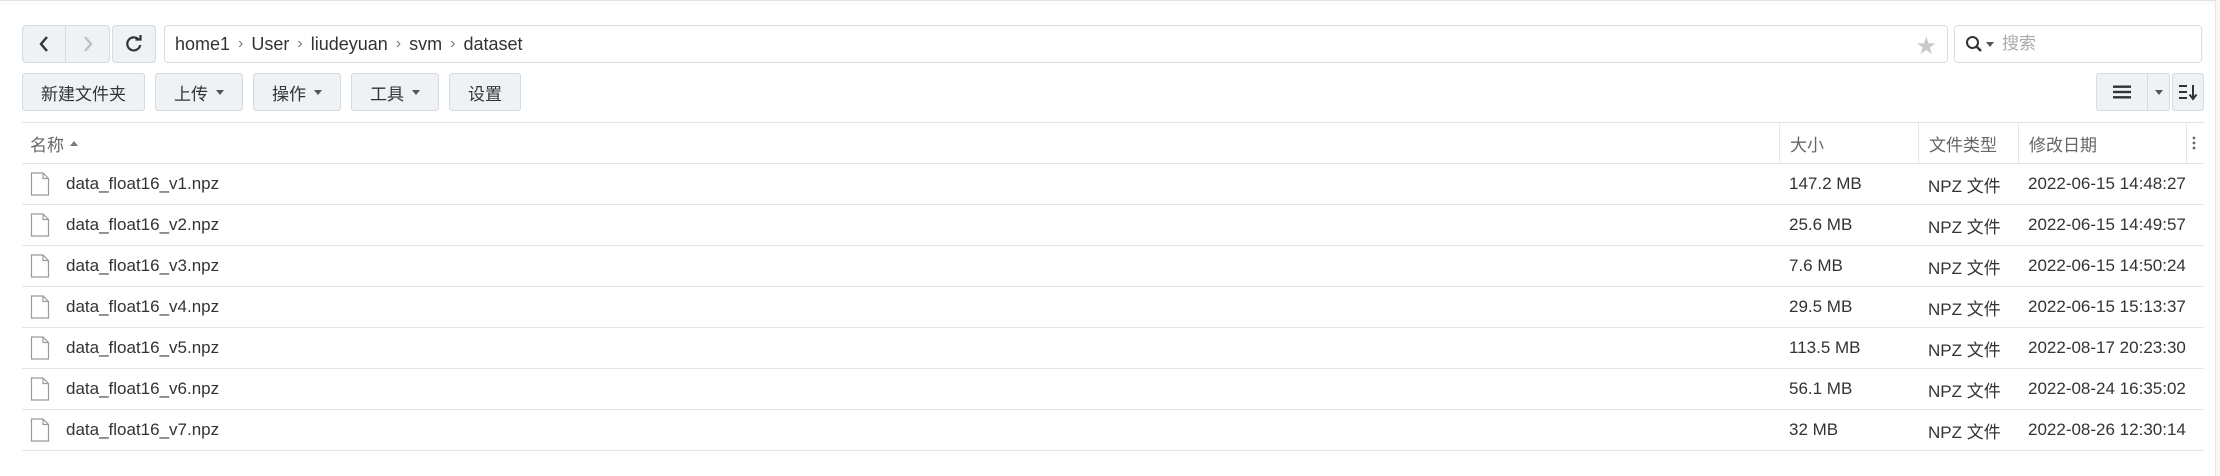 This screenshot has width=2220, height=476. I want to click on column-header-modified-label: 修改日期, so click(2063, 145).